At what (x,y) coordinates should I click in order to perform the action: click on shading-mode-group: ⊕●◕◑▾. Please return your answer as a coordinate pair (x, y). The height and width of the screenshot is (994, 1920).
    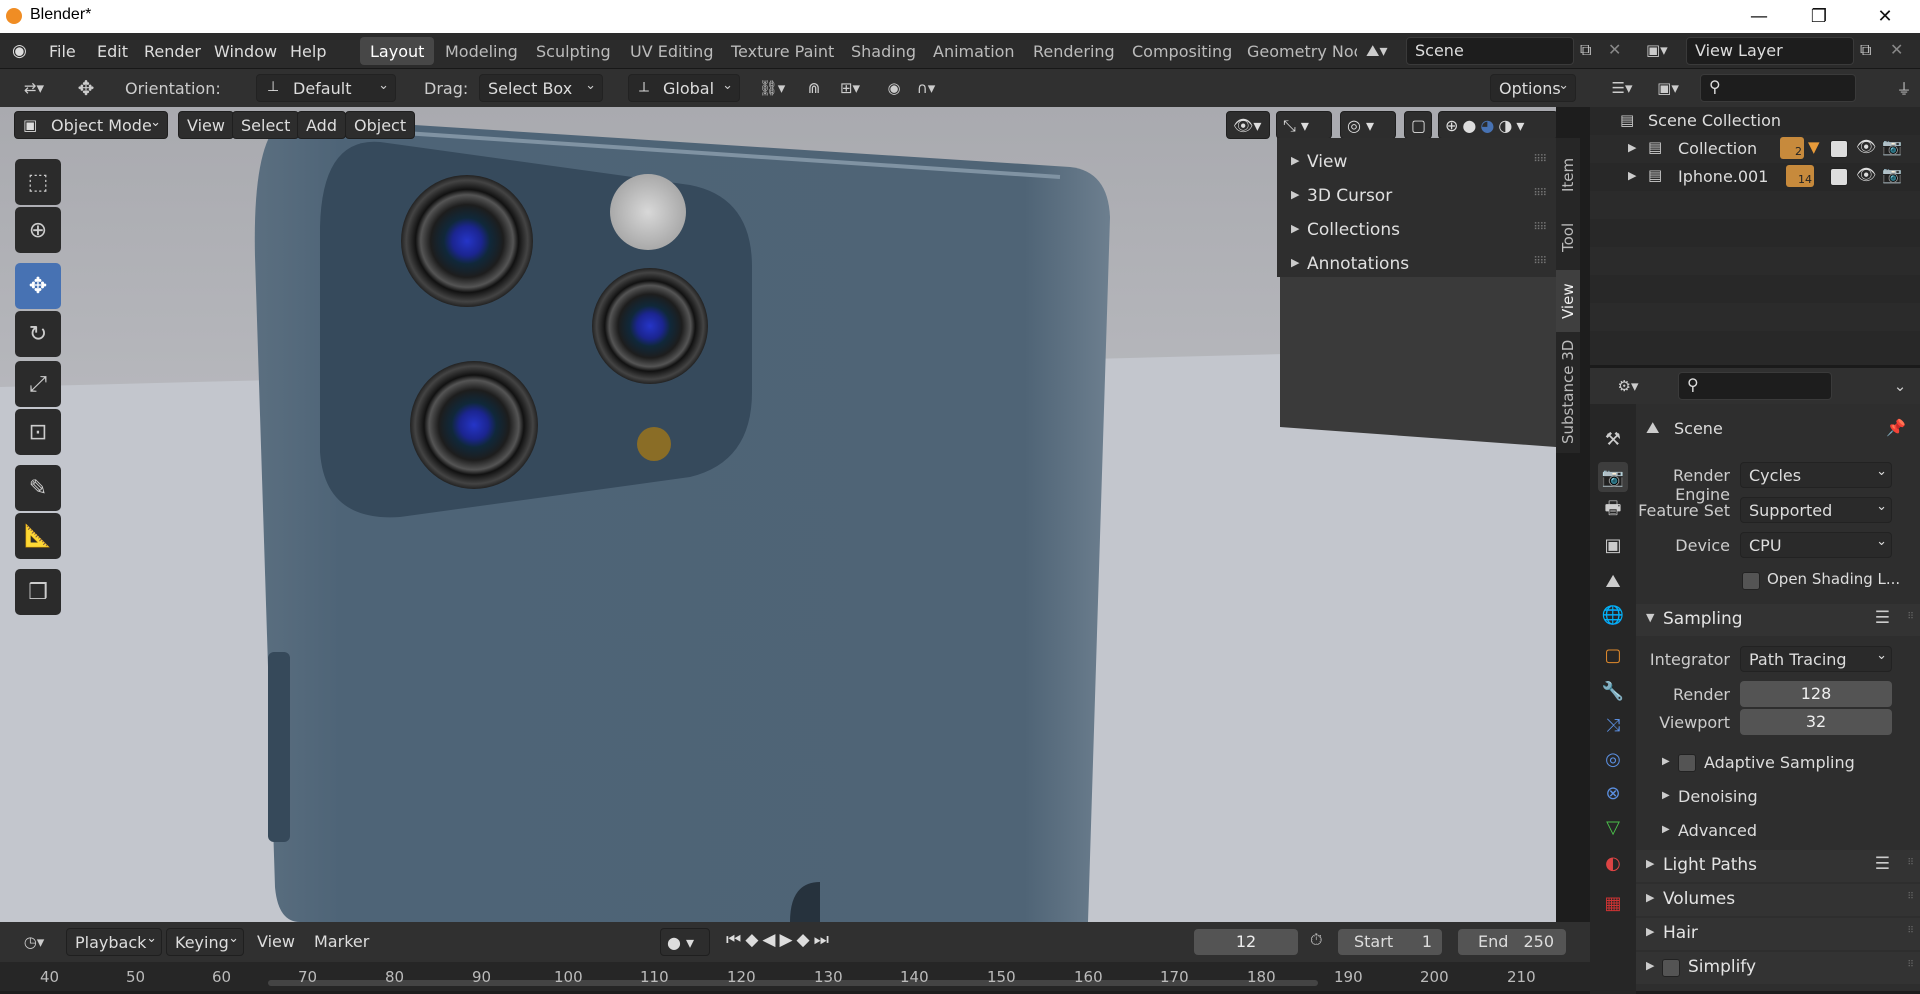
    Looking at the image, I should click on (1497, 125).